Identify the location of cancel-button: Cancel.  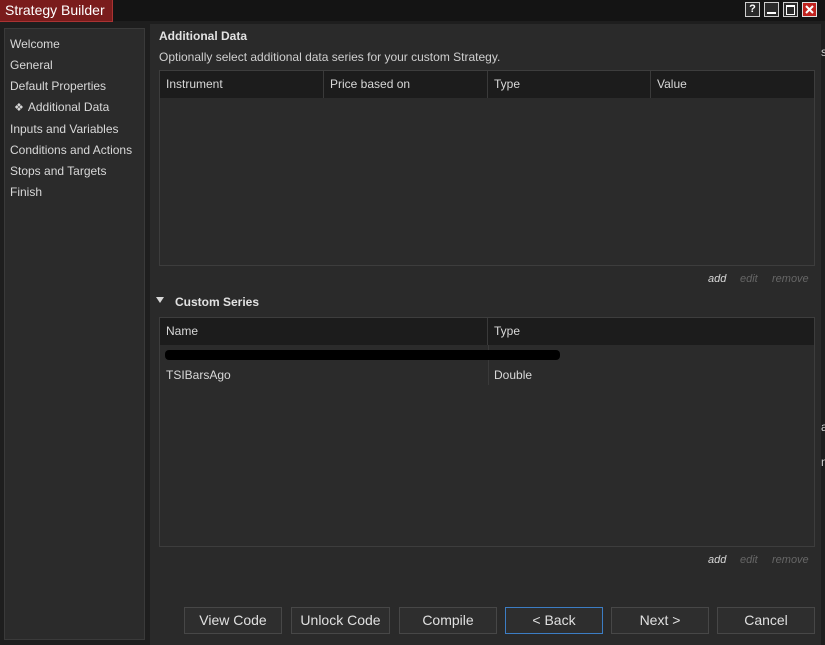
(766, 620).